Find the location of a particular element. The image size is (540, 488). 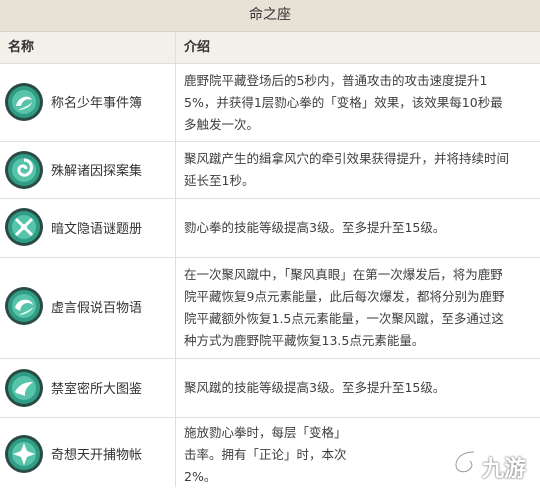

watermark-logo-icon is located at coordinates (464, 465).